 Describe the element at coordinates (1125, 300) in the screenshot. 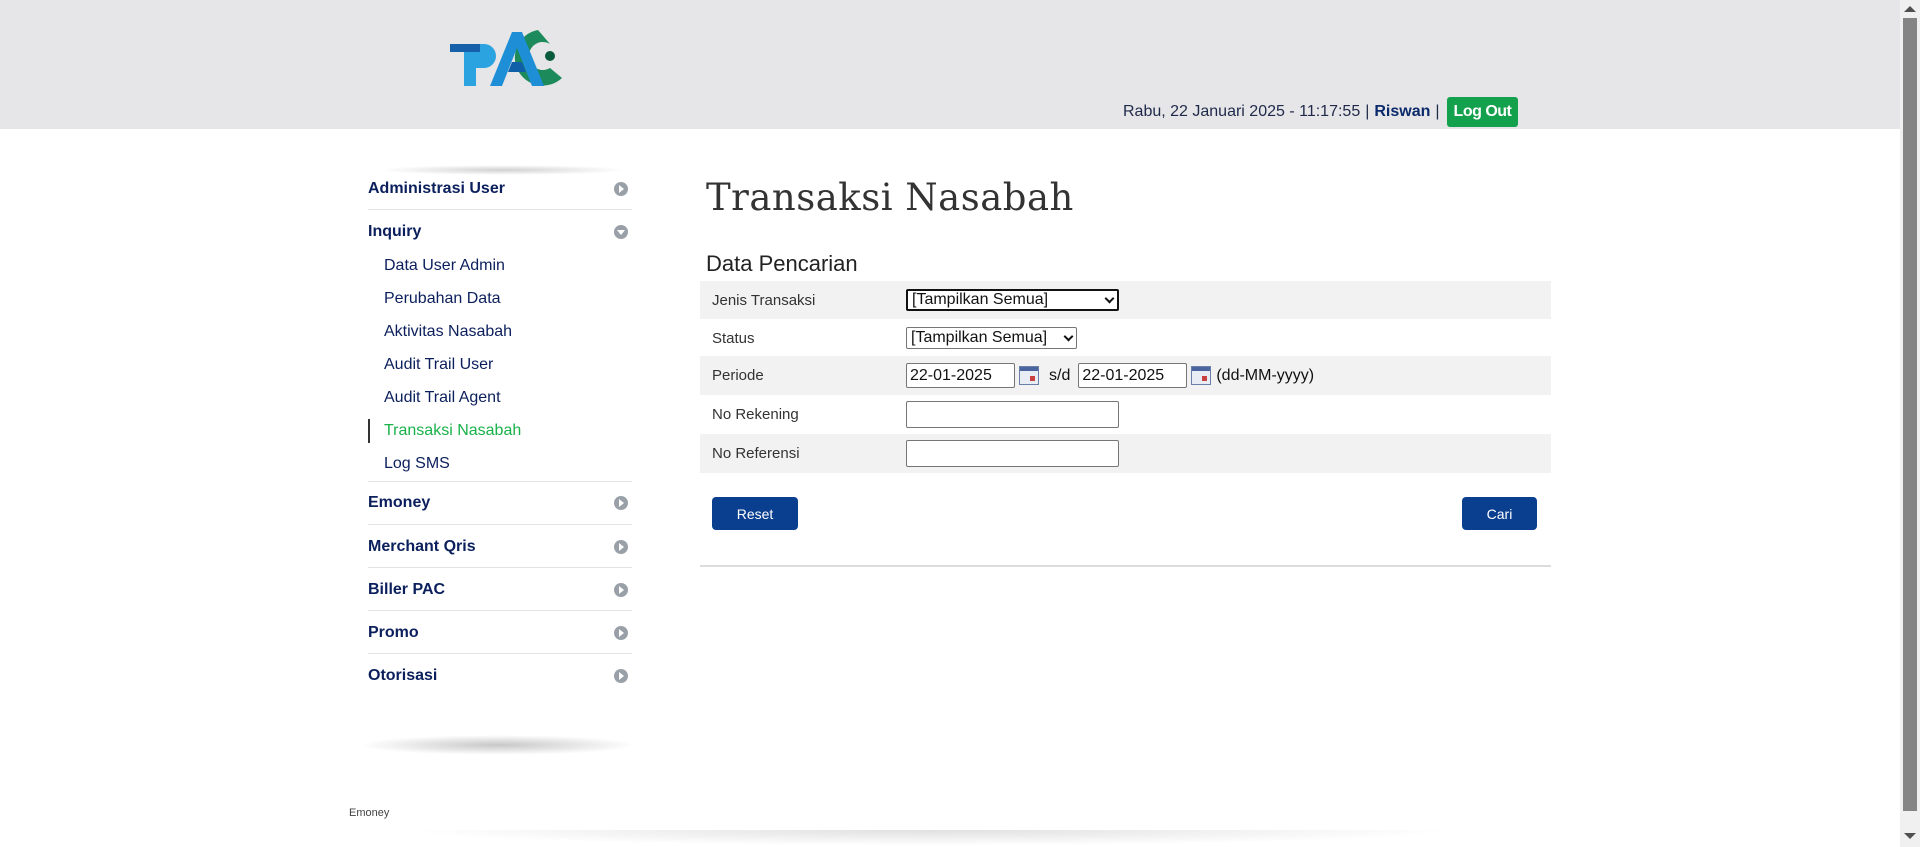

I see `form-row-jenis-transaksi: Jenis Transaksi [Tampilkan Semua]` at that location.